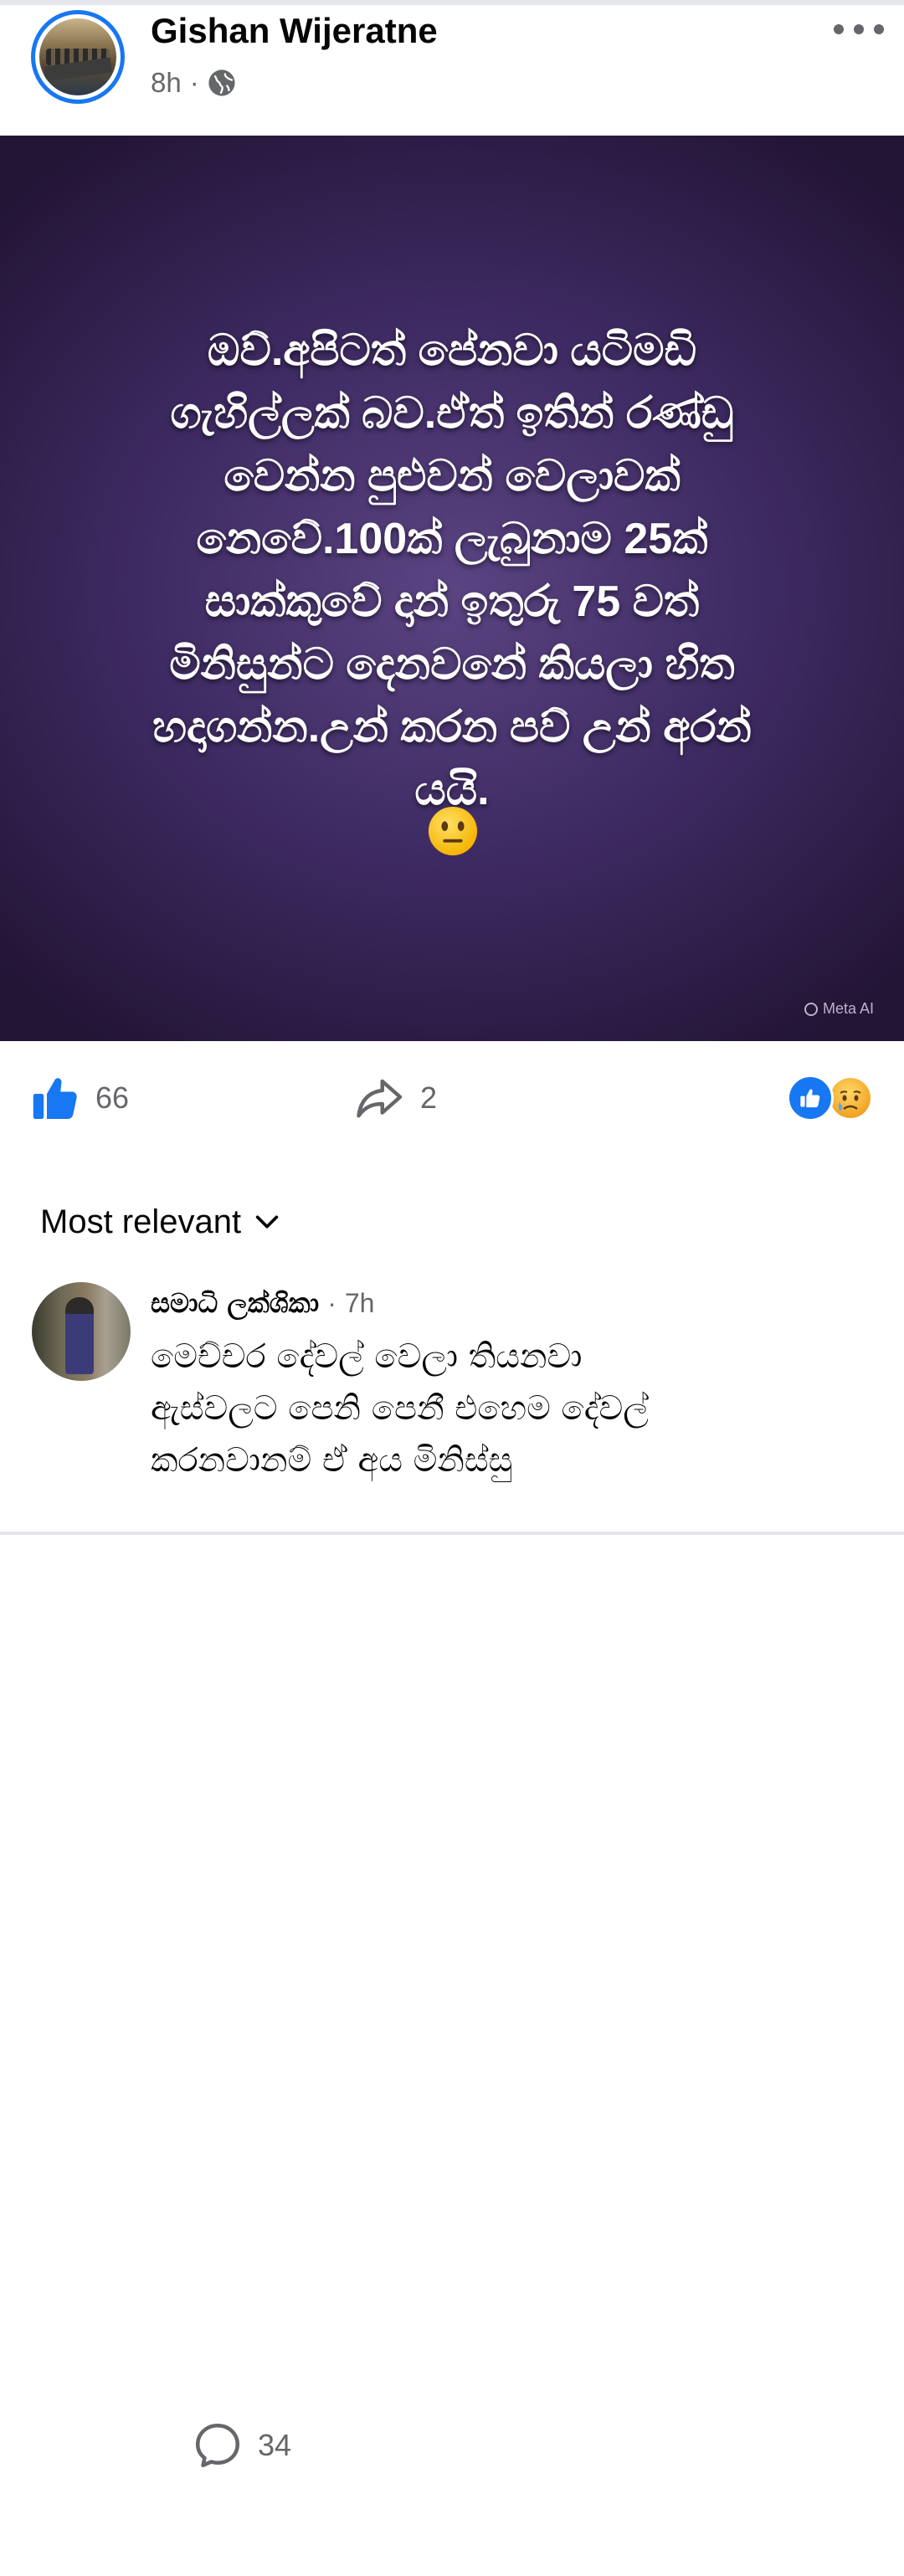  What do you see at coordinates (112, 1097) in the screenshot?
I see `like-count: 66` at bounding box center [112, 1097].